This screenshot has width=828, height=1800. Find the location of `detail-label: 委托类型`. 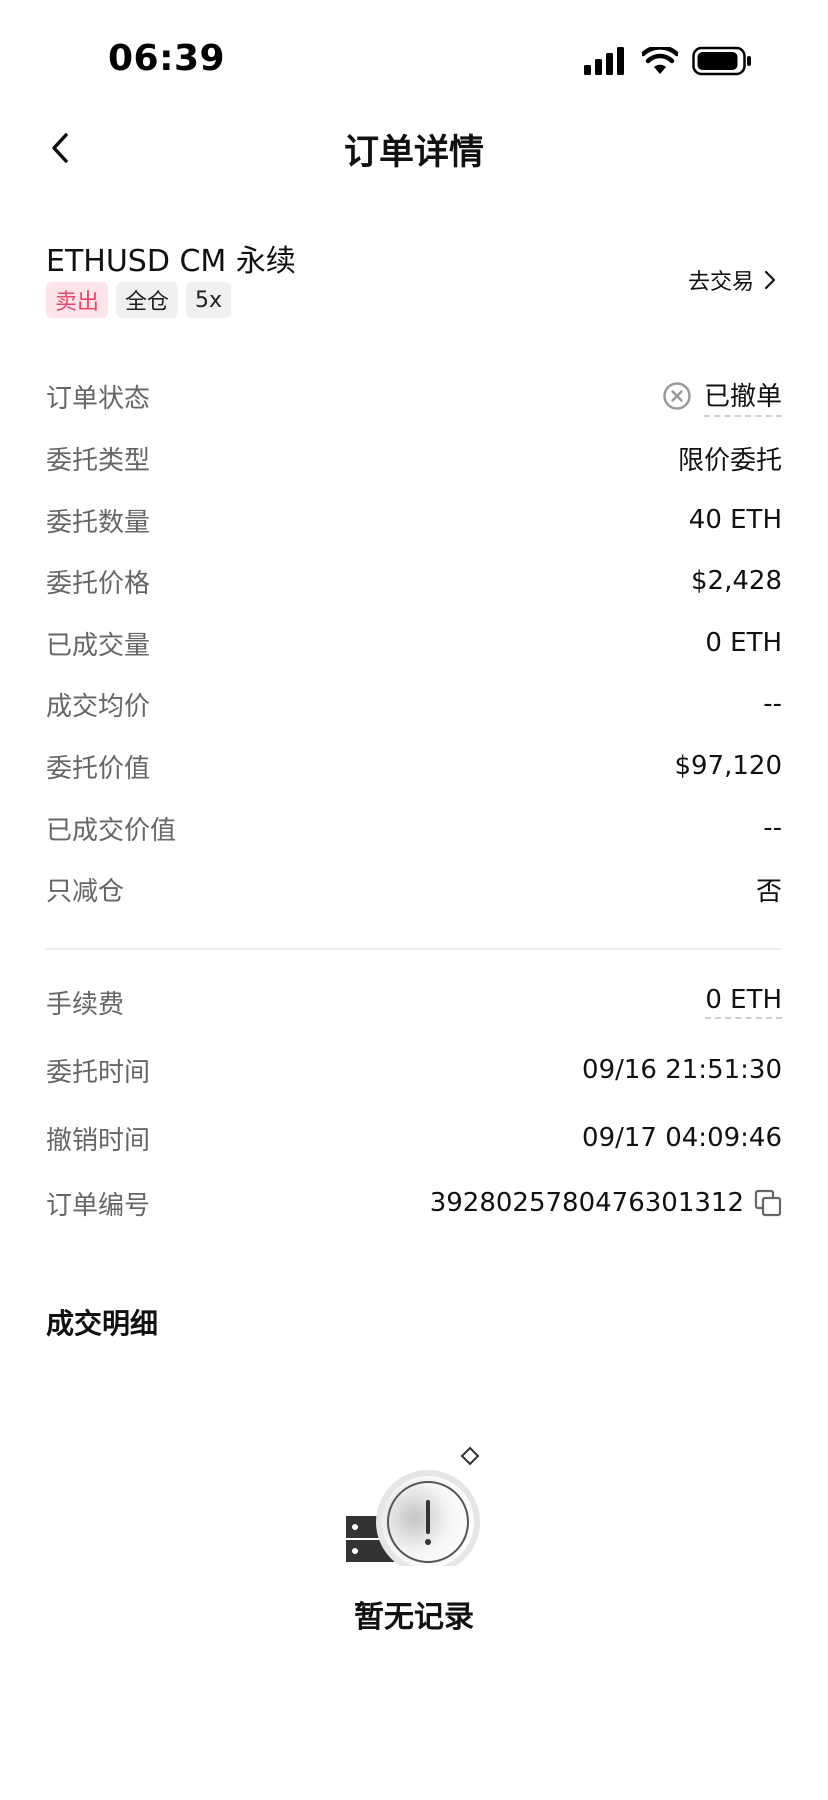

detail-label: 委托类型 is located at coordinates (98, 460).